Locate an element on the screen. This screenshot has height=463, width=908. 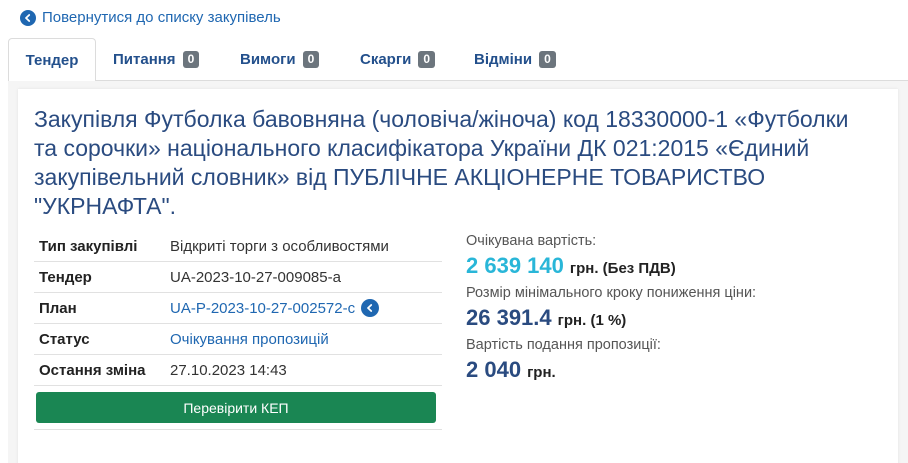
plan-link: UA-P-2023-10-27-002572-c is located at coordinates (275, 308).